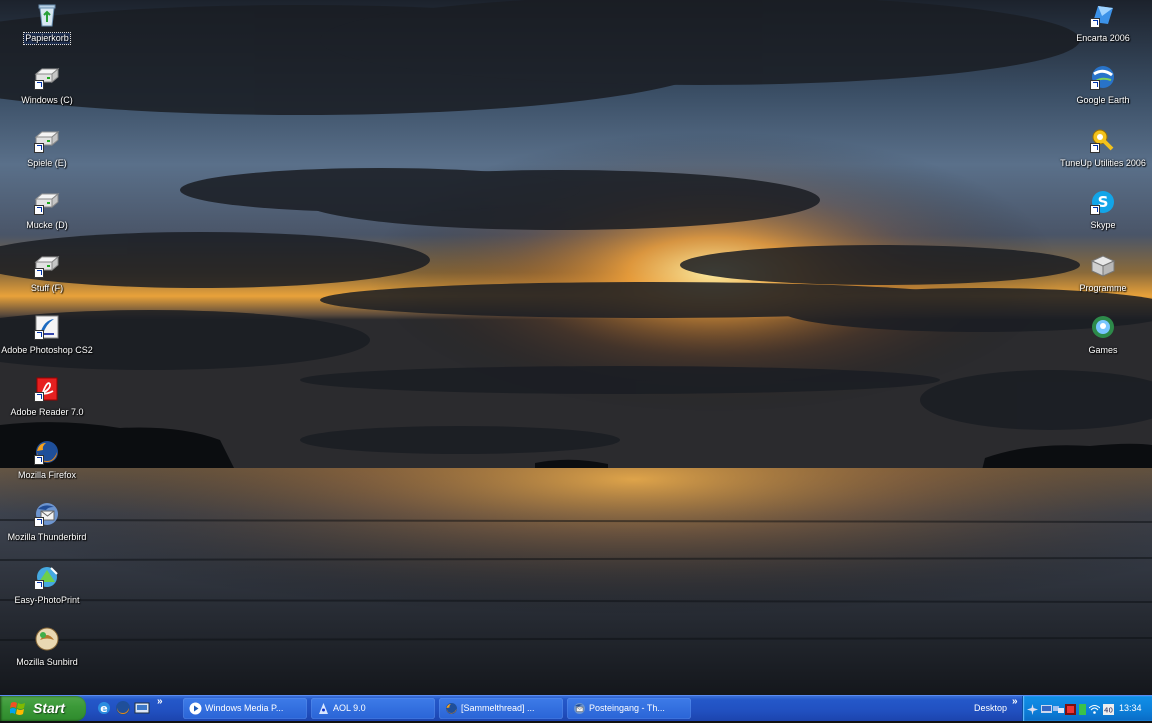 This screenshot has width=1152, height=723. What do you see at coordinates (1082, 708) in the screenshot?
I see `tray-status-icon` at bounding box center [1082, 708].